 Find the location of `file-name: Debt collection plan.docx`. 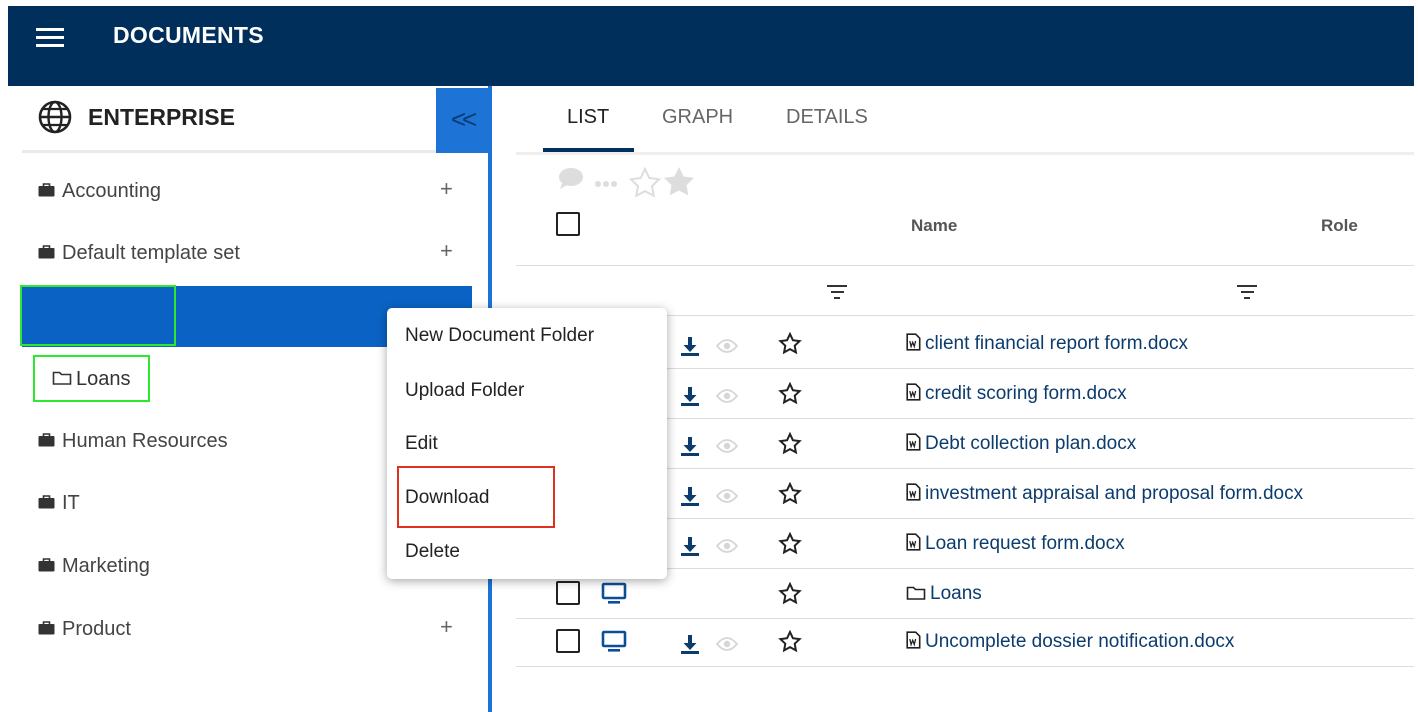

file-name: Debt collection plan.docx is located at coordinates (1031, 443).